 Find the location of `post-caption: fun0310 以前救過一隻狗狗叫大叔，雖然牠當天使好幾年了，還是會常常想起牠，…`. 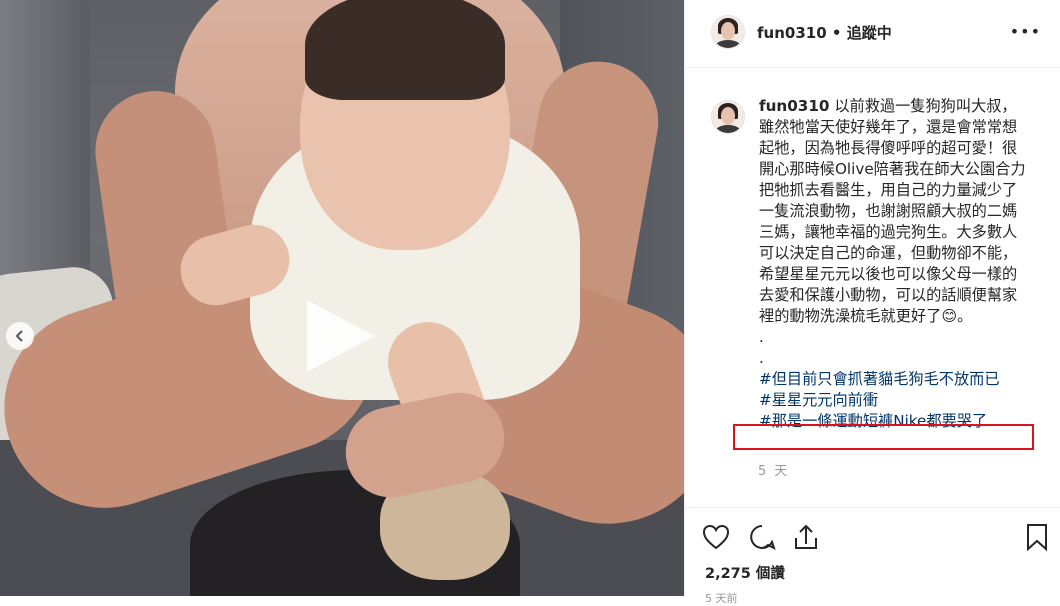

post-caption: fun0310 以前救過一隻狗狗叫大叔，雖然牠當天使好幾年了，還是會常常想起牠，… is located at coordinates (895, 264).